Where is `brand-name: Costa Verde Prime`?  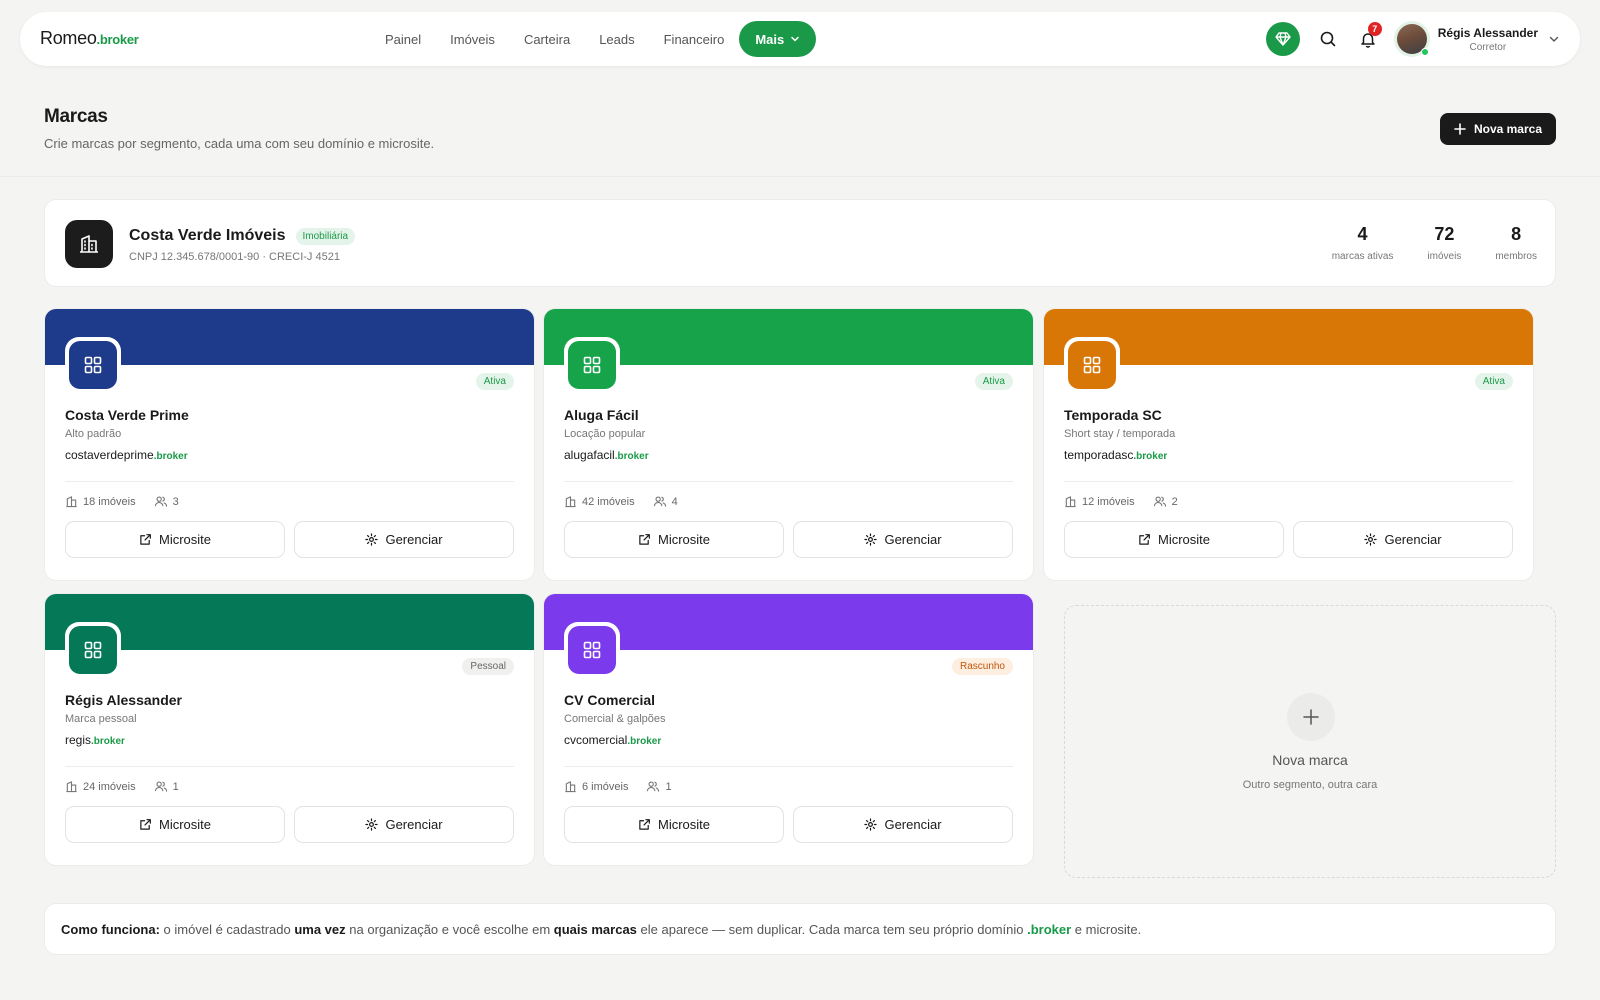
brand-name: Costa Verde Prime is located at coordinates (127, 415).